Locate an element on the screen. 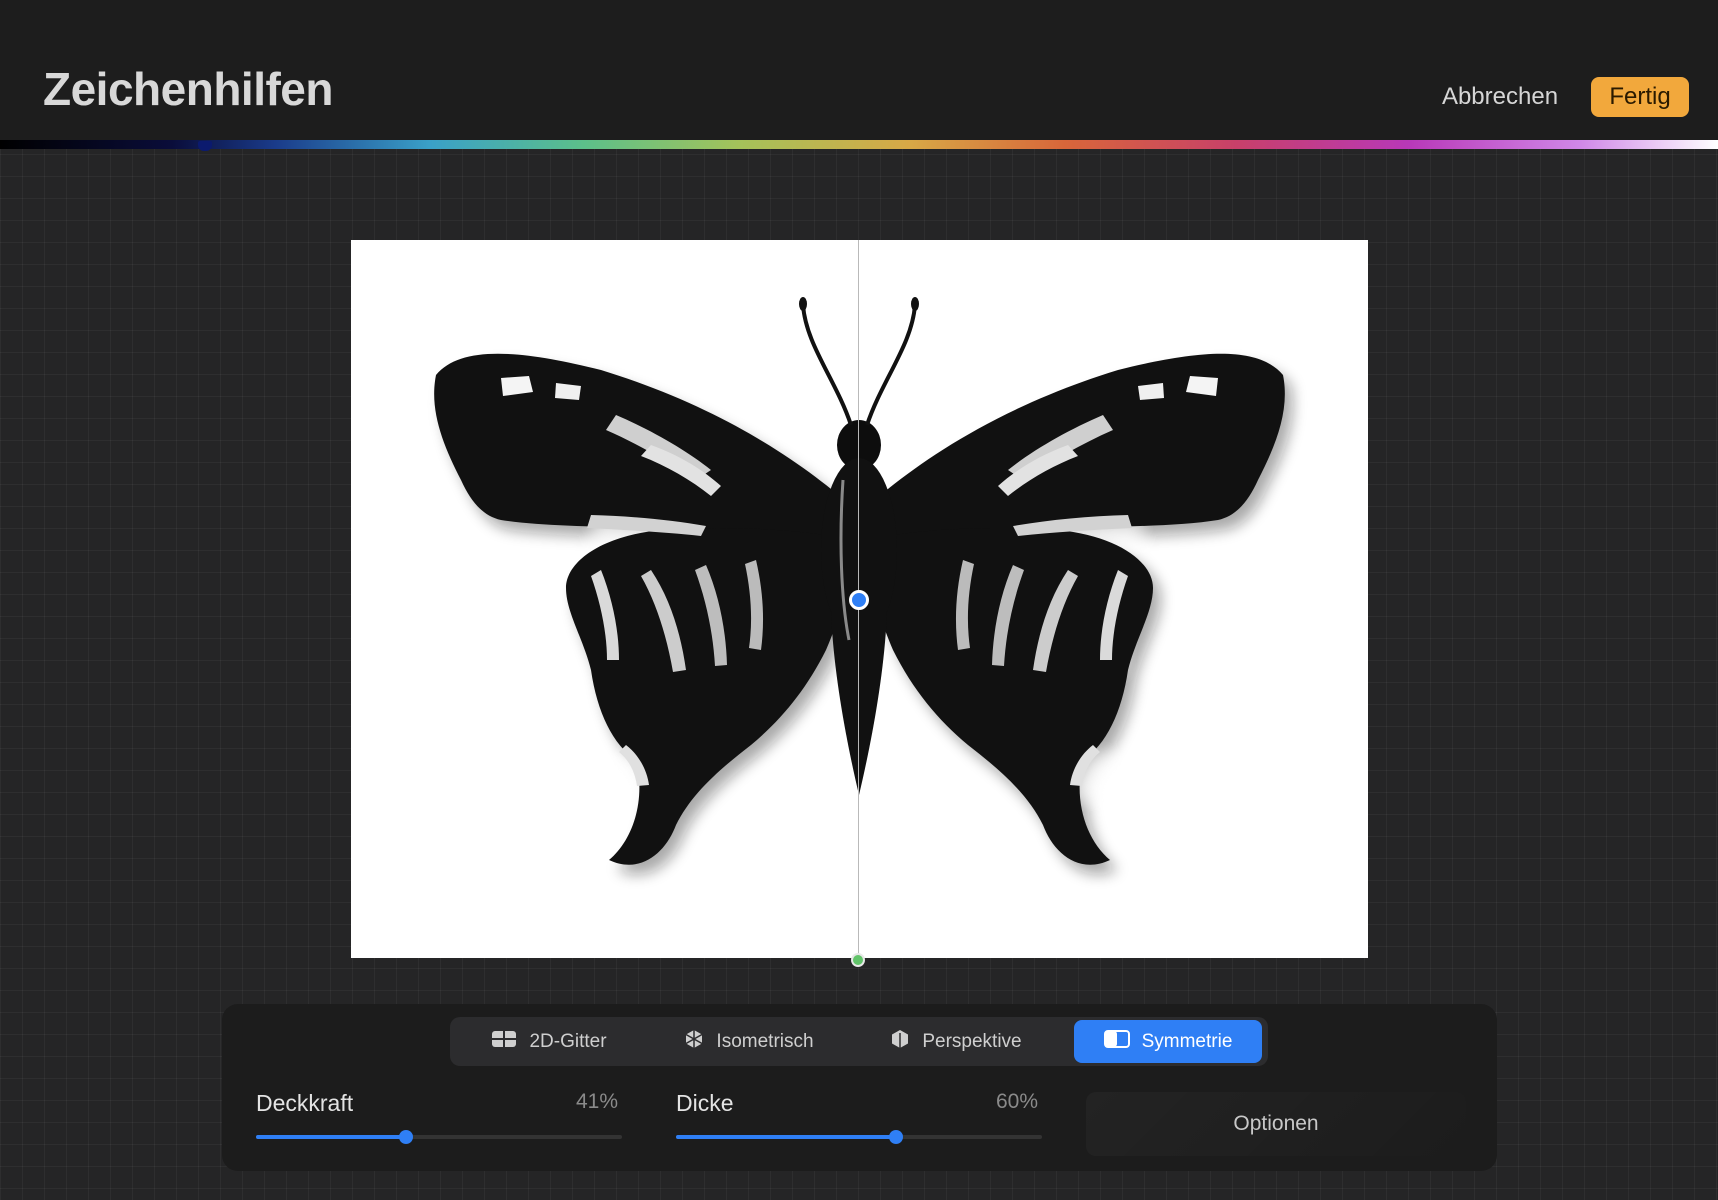  tab-perspective-label: Perspektive is located at coordinates (972, 1041).